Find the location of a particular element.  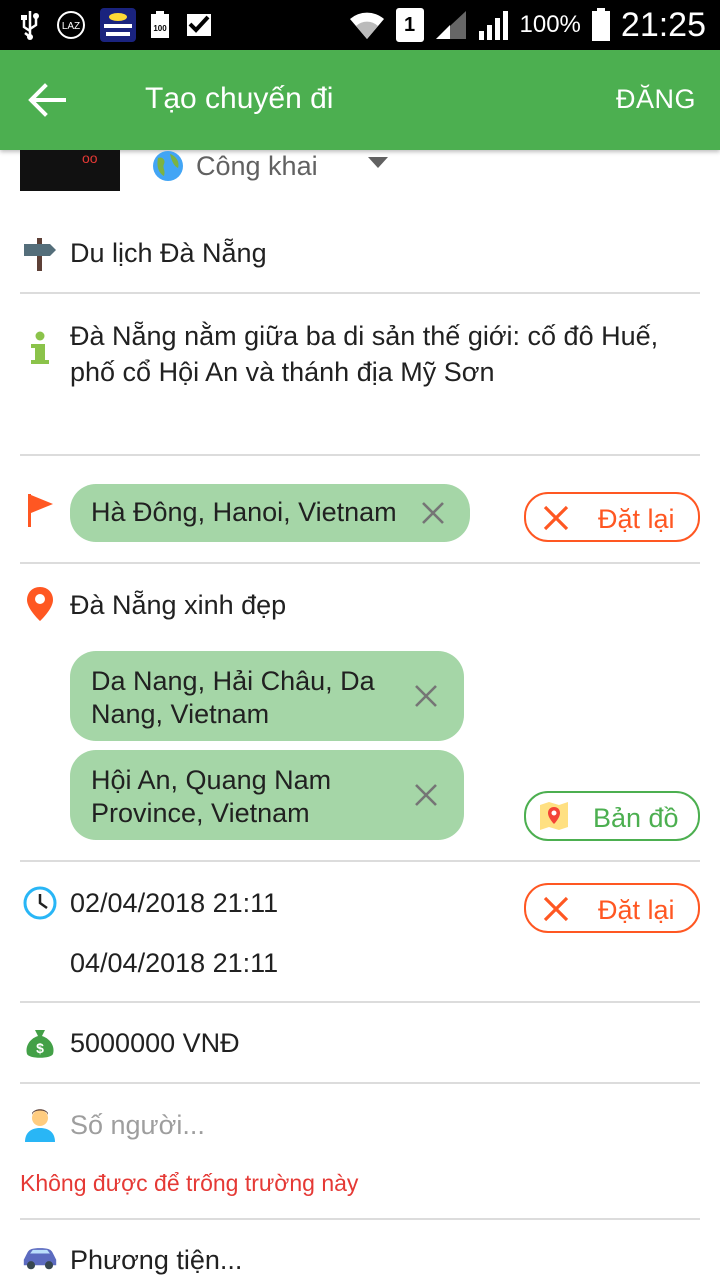

trip-cover-image: oo is located at coordinates (70, 170).